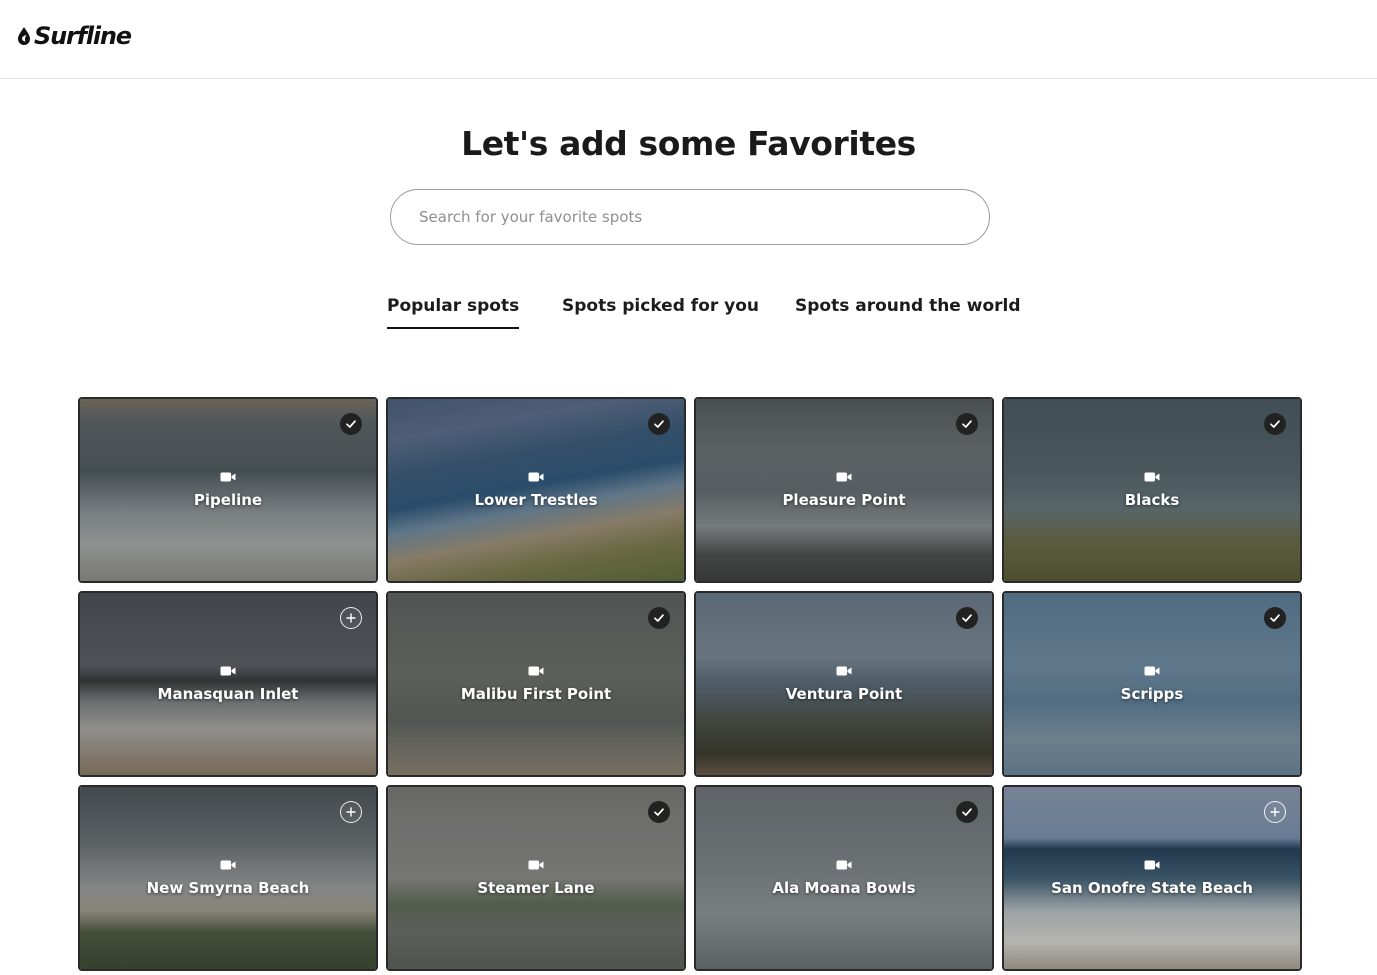 This screenshot has width=1377, height=975. I want to click on spot-name: Lower Trestles, so click(536, 500).